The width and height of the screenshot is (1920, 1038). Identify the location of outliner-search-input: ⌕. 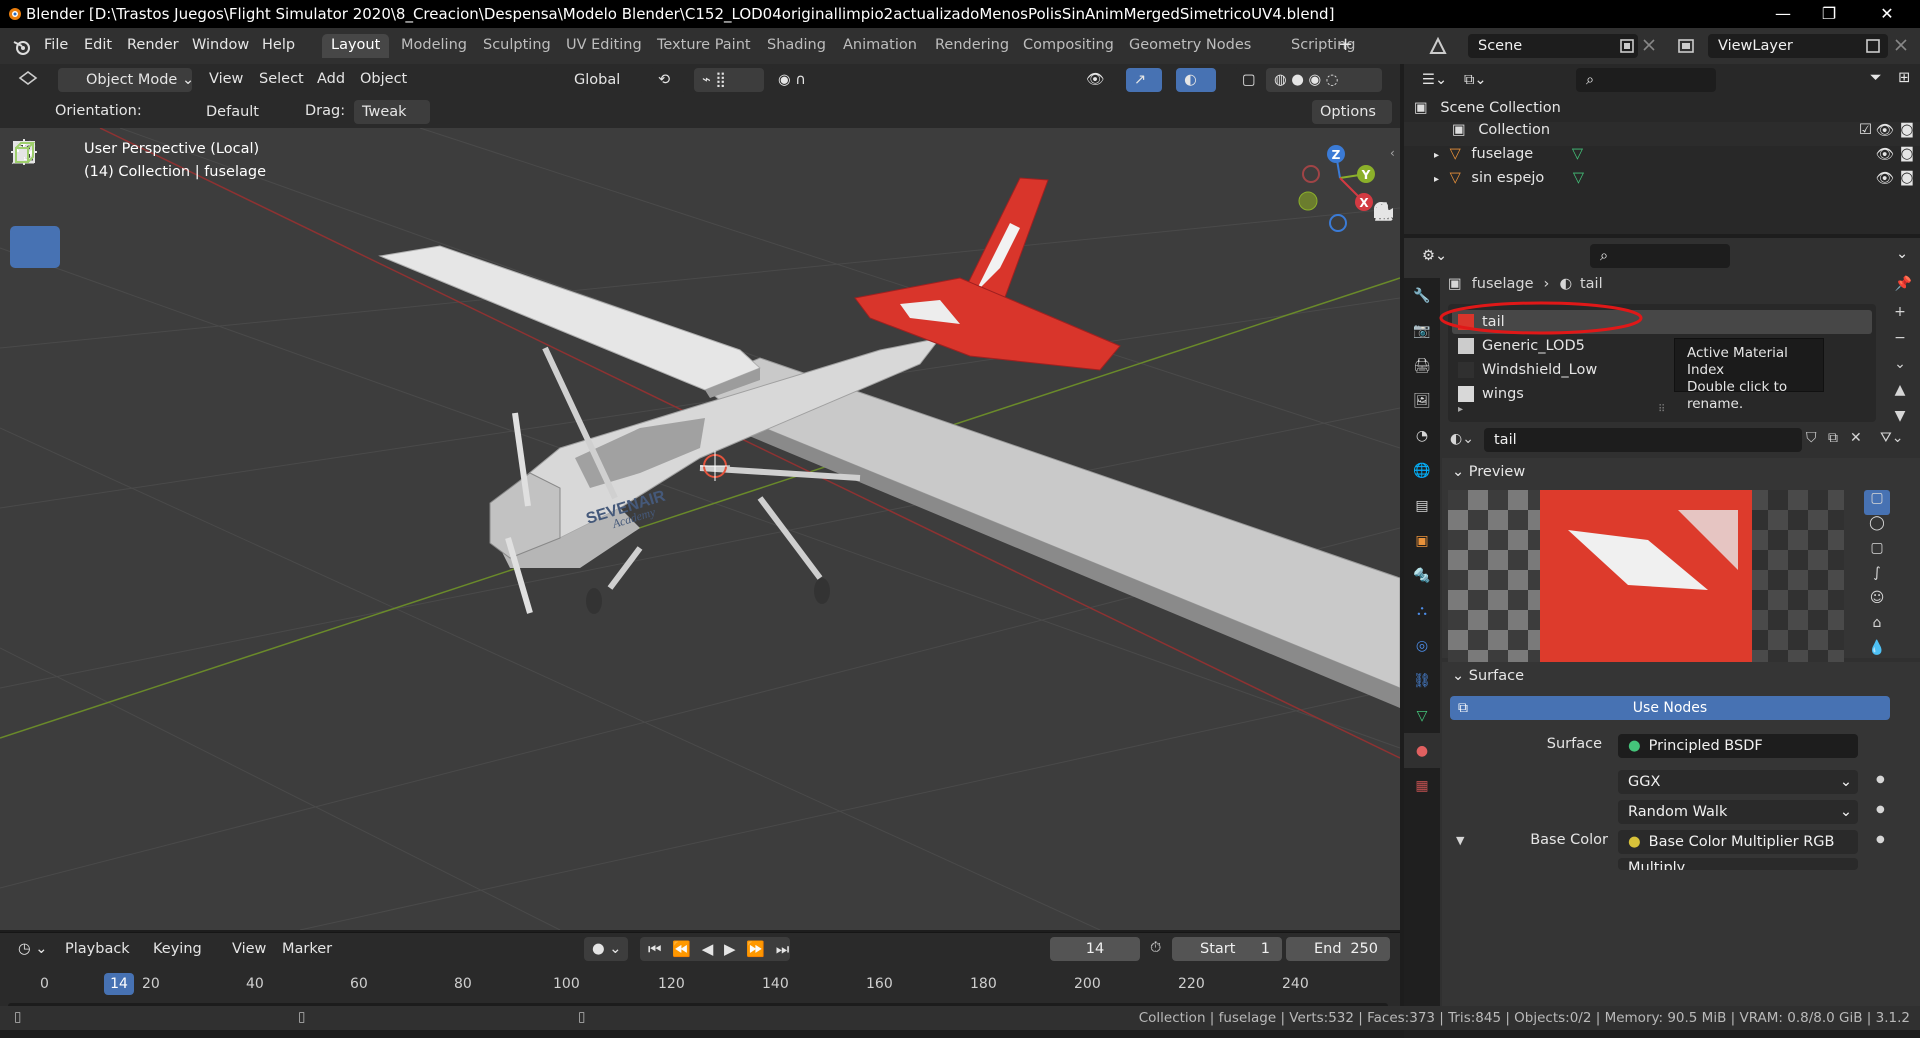
(1646, 80).